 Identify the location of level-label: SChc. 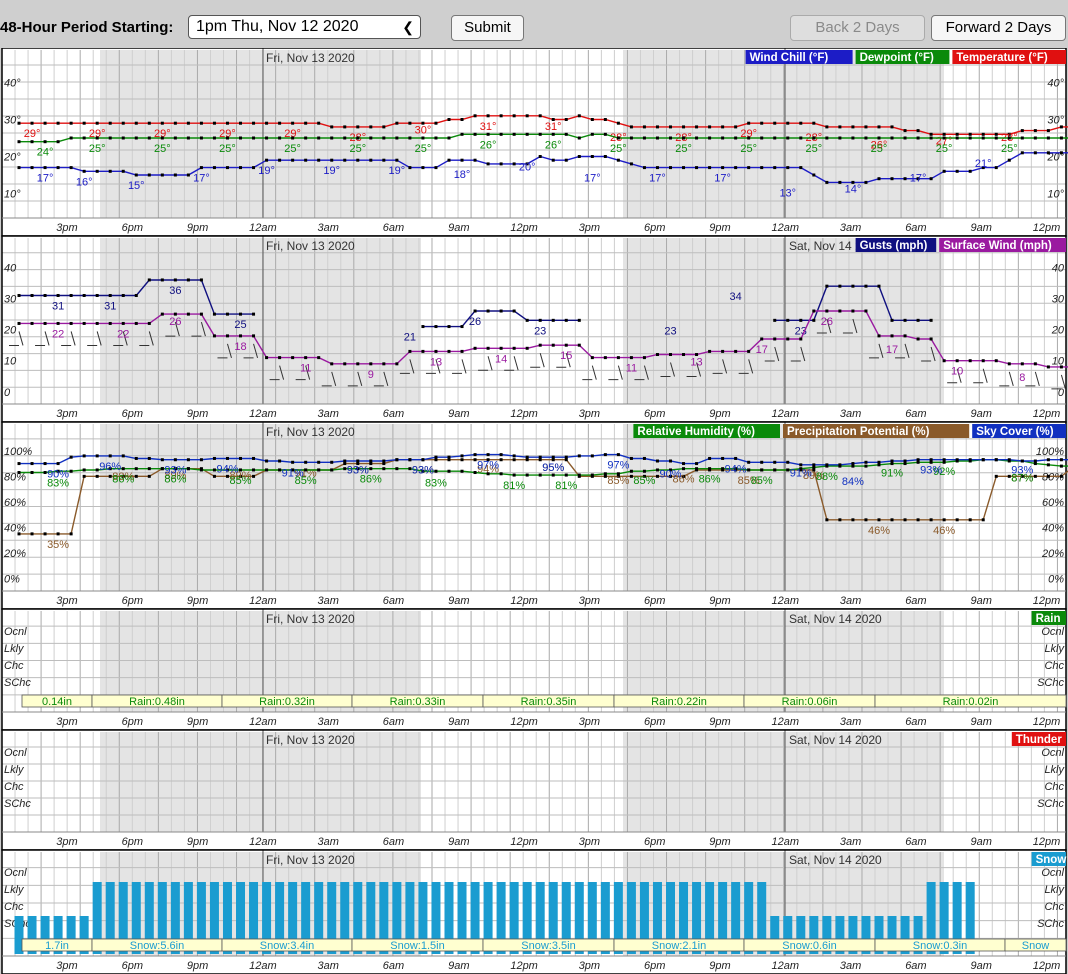
(1050, 804).